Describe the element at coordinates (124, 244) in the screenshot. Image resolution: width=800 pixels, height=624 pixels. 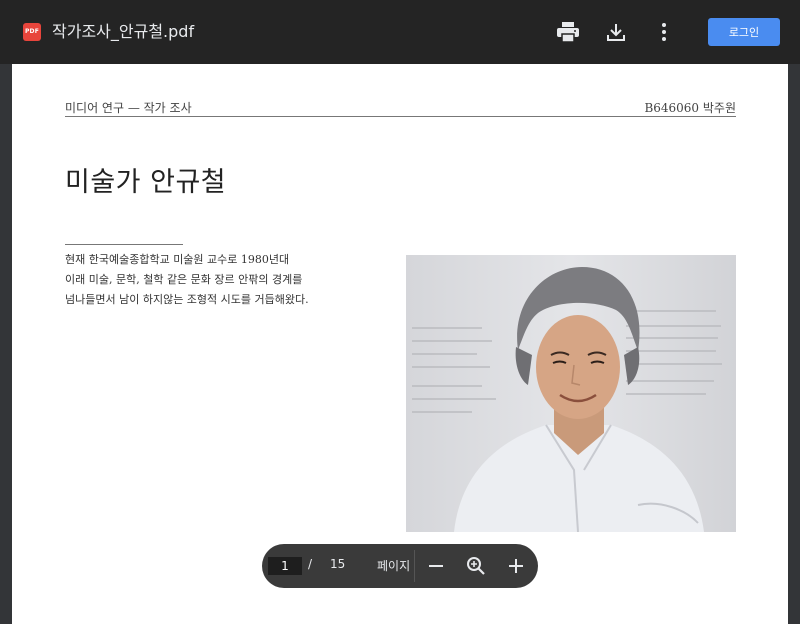
I see `intro-divider` at that location.